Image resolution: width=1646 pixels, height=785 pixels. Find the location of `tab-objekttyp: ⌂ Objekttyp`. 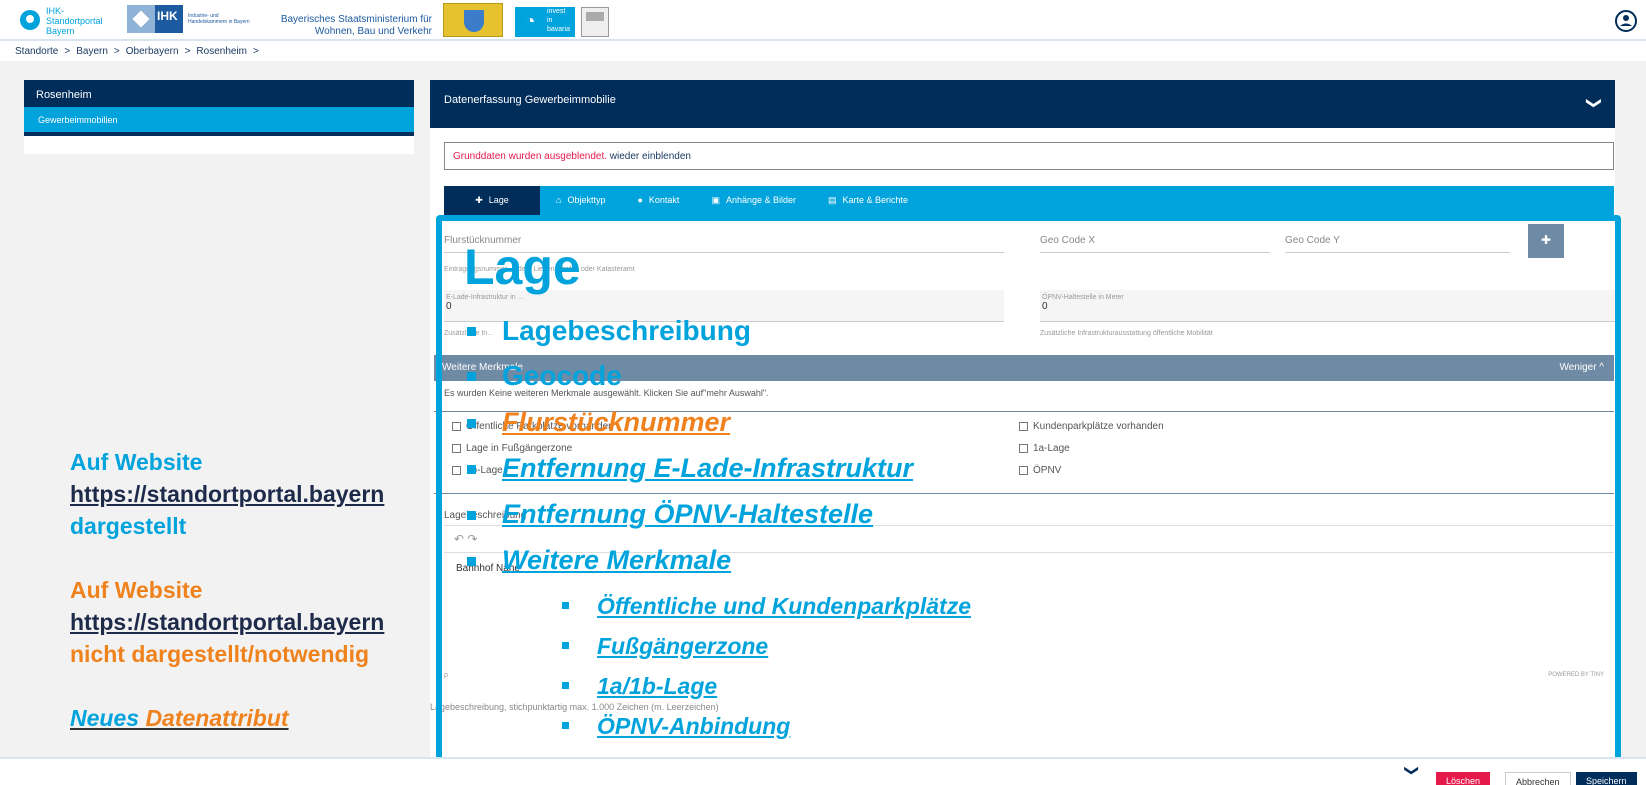

tab-objekttyp: ⌂ Objekttyp is located at coordinates (580, 201).